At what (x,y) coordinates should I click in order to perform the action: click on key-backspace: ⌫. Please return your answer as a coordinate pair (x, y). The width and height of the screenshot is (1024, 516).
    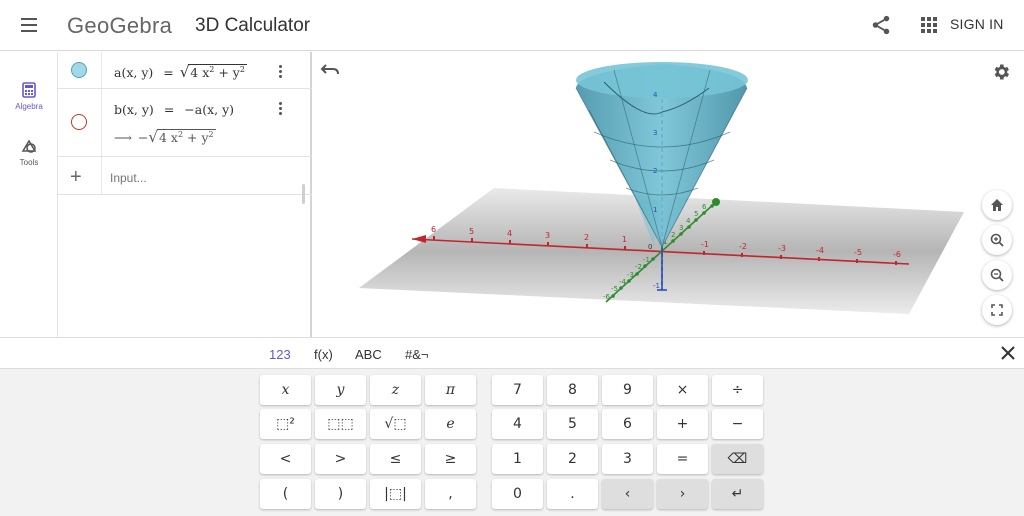
    Looking at the image, I should click on (737, 459).